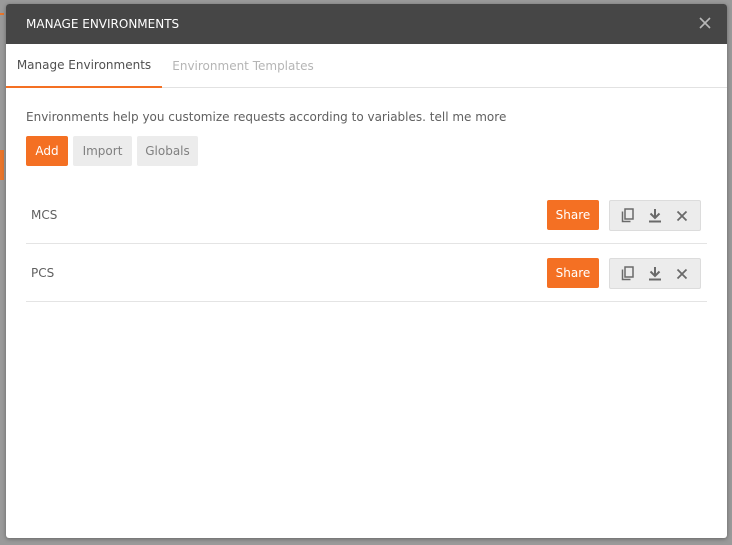 The height and width of the screenshot is (545, 732). What do you see at coordinates (103, 24) in the screenshot?
I see `modal-title: MANAGE ENVIRONMENTS` at bounding box center [103, 24].